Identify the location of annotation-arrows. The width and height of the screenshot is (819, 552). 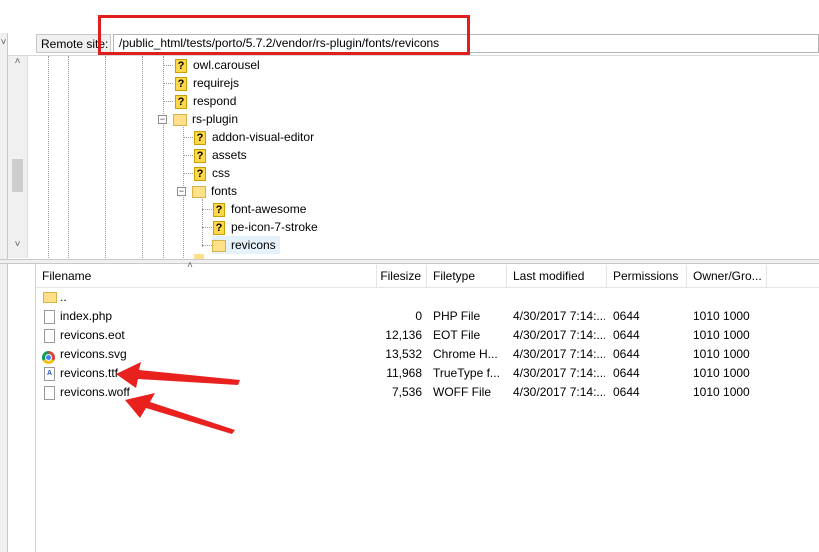
(178, 398).